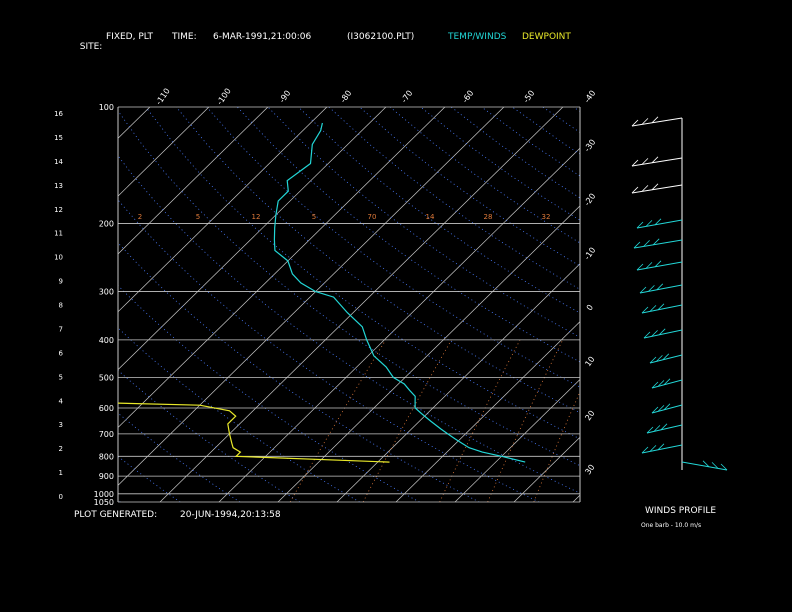  Describe the element at coordinates (104, 502) in the screenshot. I see `pressure-tick-label: 1050` at that location.